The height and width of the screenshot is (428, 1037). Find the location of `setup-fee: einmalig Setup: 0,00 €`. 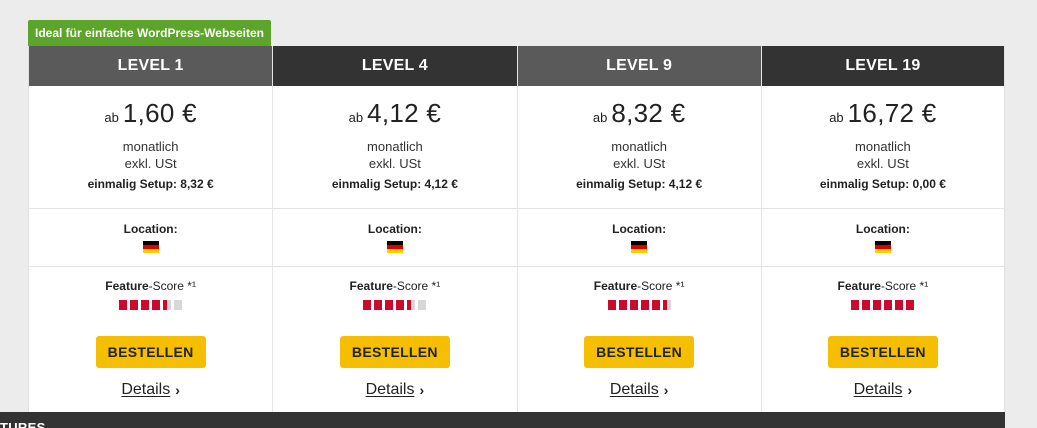

setup-fee: einmalig Setup: 0,00 € is located at coordinates (882, 184).